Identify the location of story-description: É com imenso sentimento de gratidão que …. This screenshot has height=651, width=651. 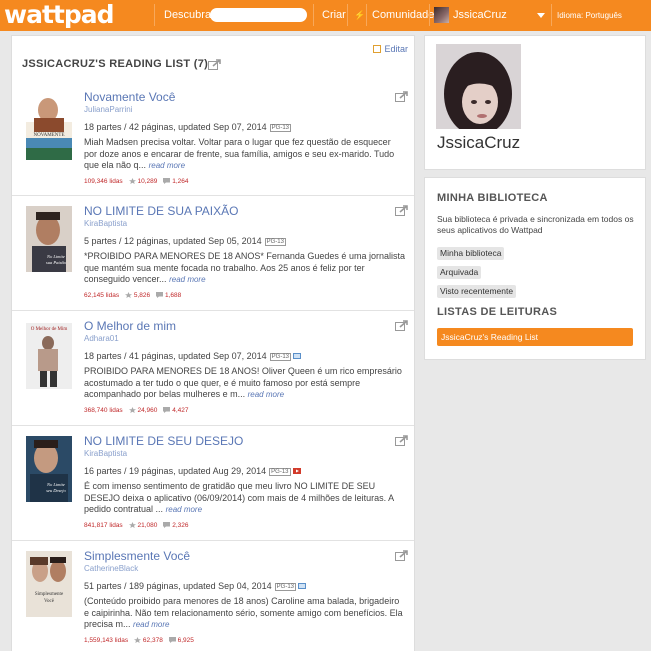
(245, 498).